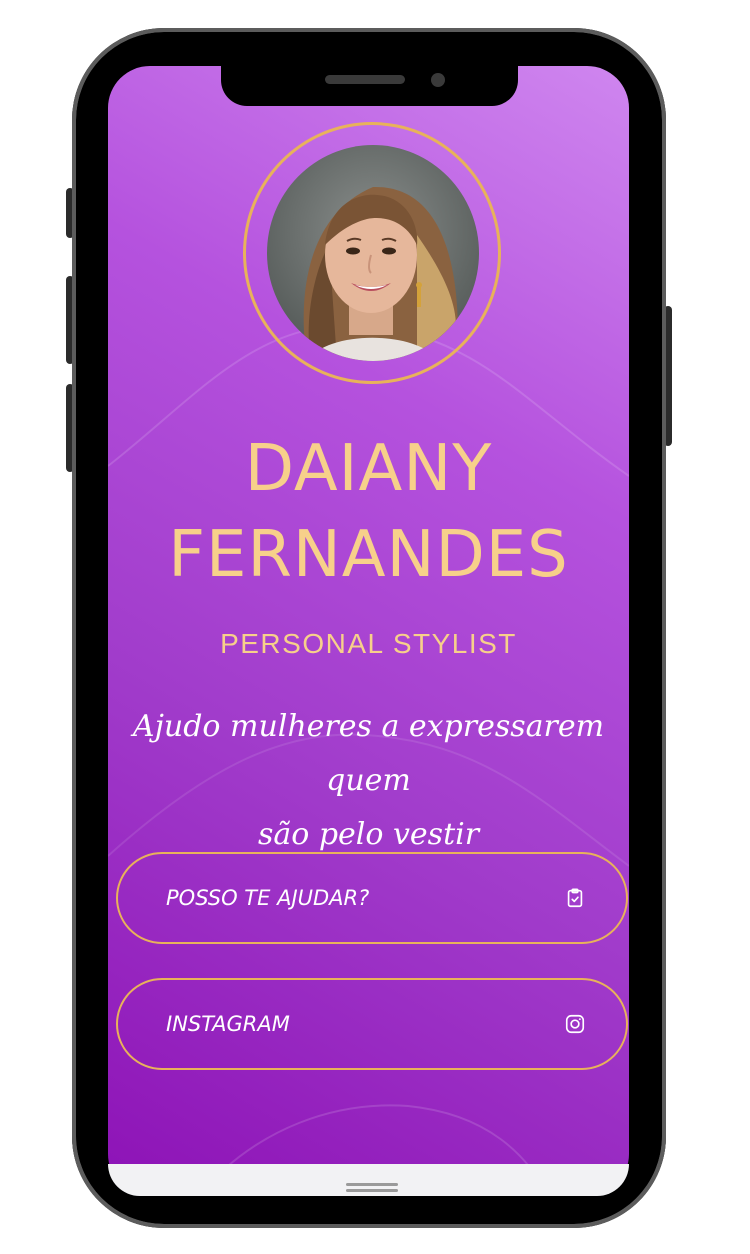  I want to click on help-link-label: POSSO TE AJUDAR?, so click(268, 898).